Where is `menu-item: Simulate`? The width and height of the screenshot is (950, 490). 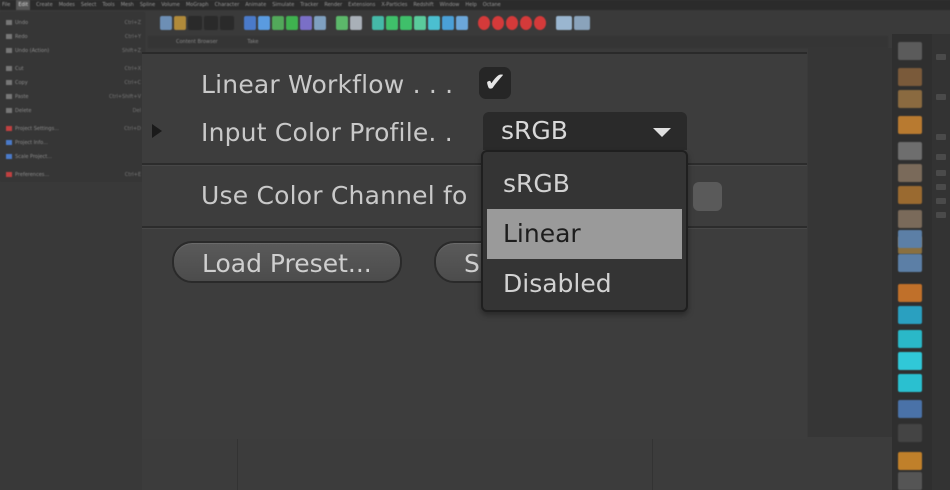 menu-item: Simulate is located at coordinates (283, 5).